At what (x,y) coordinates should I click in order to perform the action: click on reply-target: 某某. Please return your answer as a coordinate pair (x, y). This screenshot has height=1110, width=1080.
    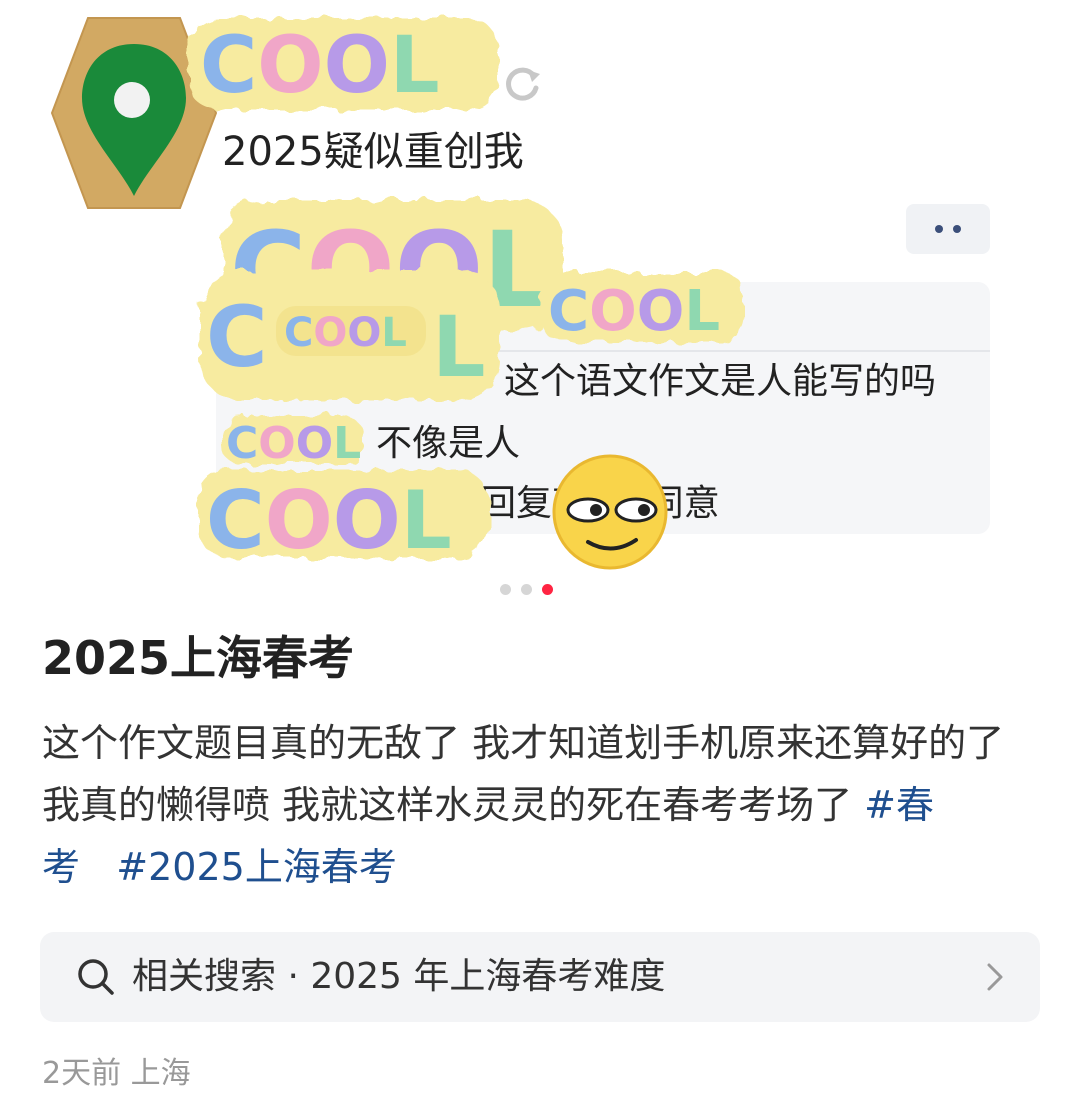
    Looking at the image, I should click on (588, 503).